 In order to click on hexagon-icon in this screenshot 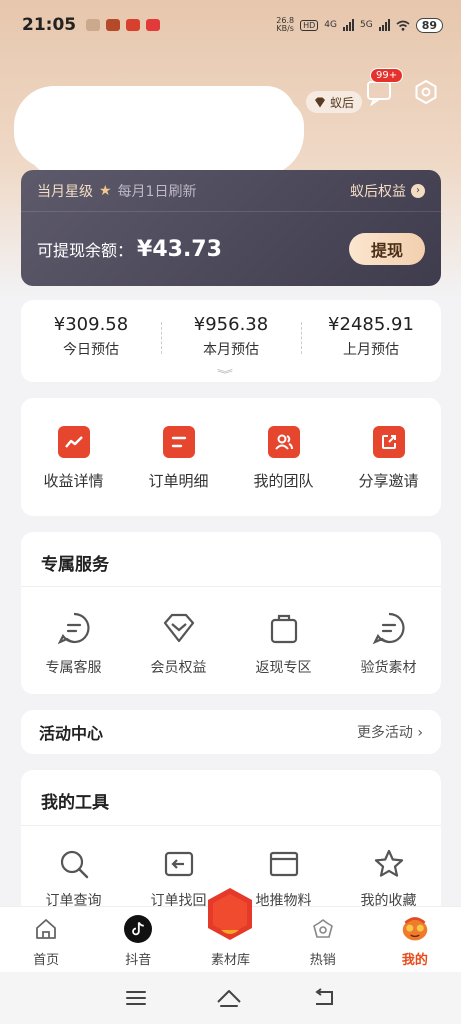, I will do `click(230, 914)`.